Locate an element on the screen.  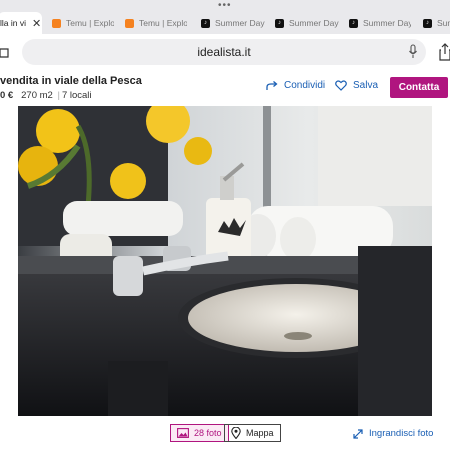
enlarge-photo-button: Ingrandisci foto is located at coordinates (393, 433).